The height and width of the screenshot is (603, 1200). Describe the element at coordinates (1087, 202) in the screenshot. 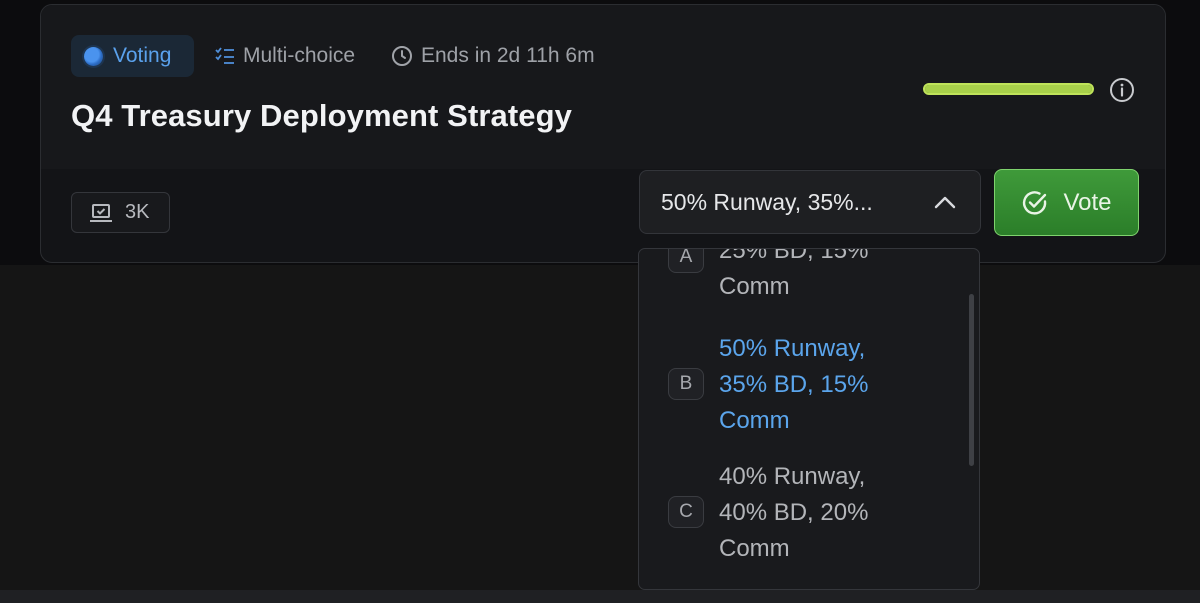

I see `vote-button-label: Vote` at that location.